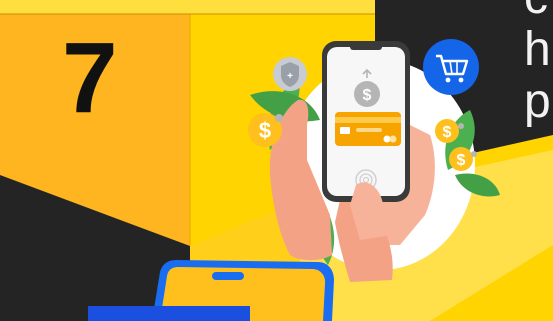  What do you see at coordinates (537, 101) in the screenshot?
I see `side-text-line-3: p` at bounding box center [537, 101].